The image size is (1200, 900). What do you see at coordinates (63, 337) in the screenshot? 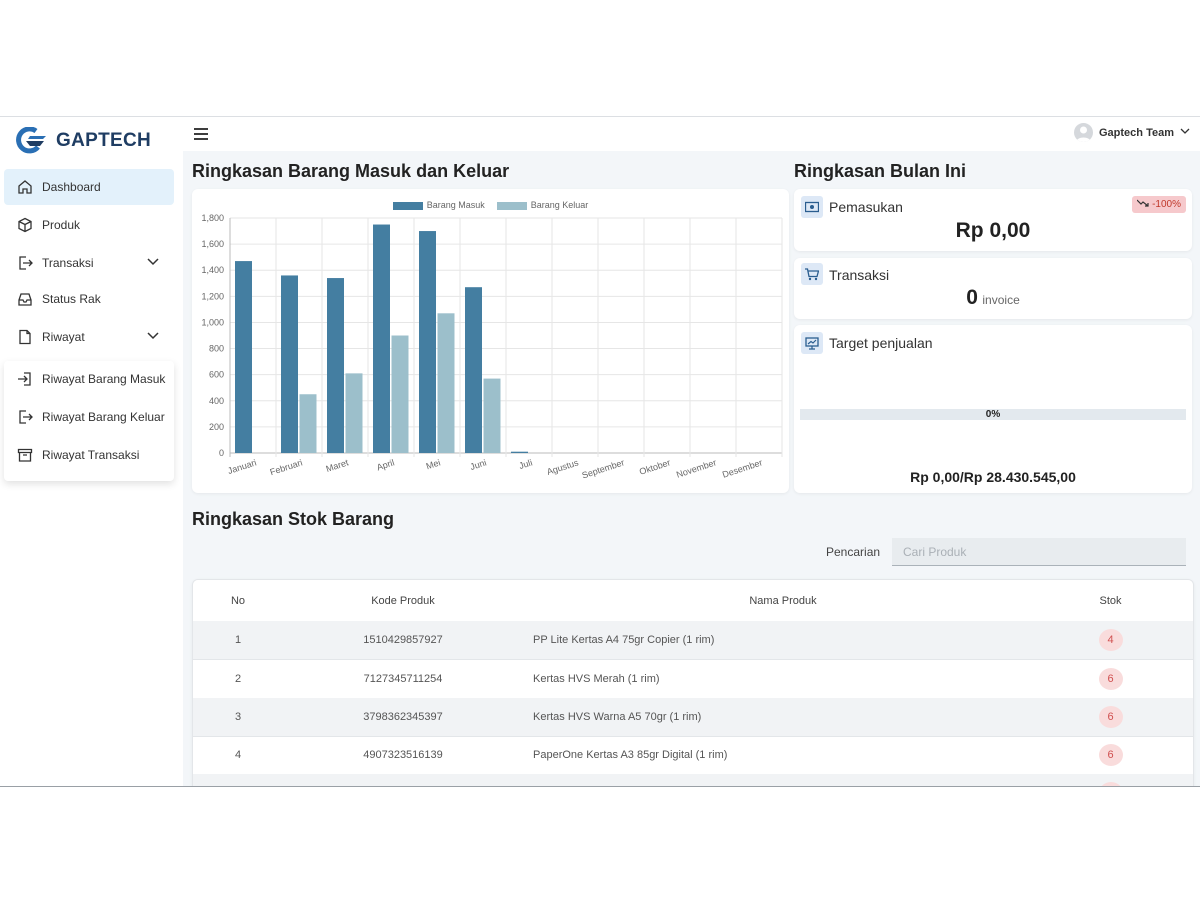
I see `sidebar-item-label: Riwayat` at bounding box center [63, 337].